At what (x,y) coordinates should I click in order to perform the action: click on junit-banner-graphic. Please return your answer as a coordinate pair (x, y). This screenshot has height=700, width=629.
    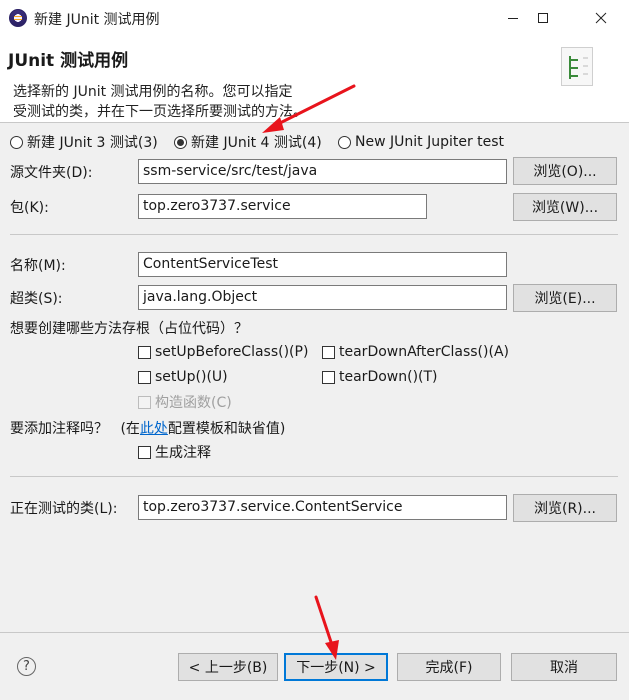
    Looking at the image, I should click on (578, 67).